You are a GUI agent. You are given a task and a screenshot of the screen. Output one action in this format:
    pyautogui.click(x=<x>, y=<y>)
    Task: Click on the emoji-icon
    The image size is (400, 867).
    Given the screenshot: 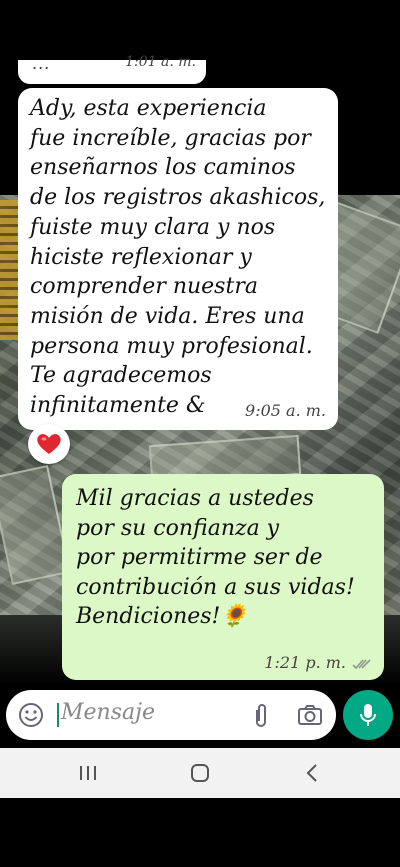 What is the action you would take?
    pyautogui.click(x=31, y=715)
    